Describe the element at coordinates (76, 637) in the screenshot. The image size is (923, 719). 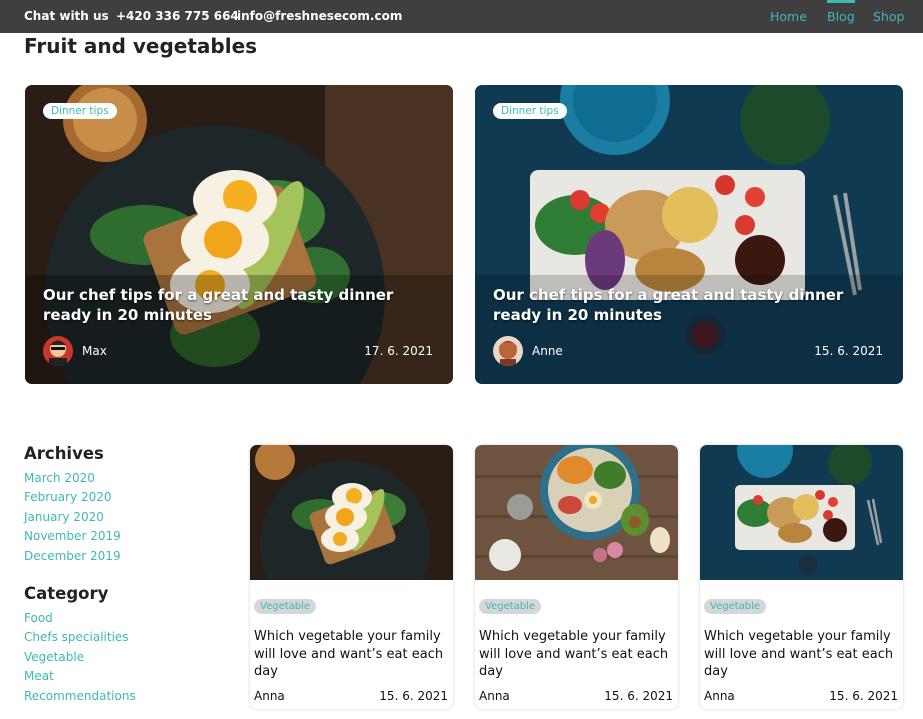
I see `category-link: Chefs specialities` at that location.